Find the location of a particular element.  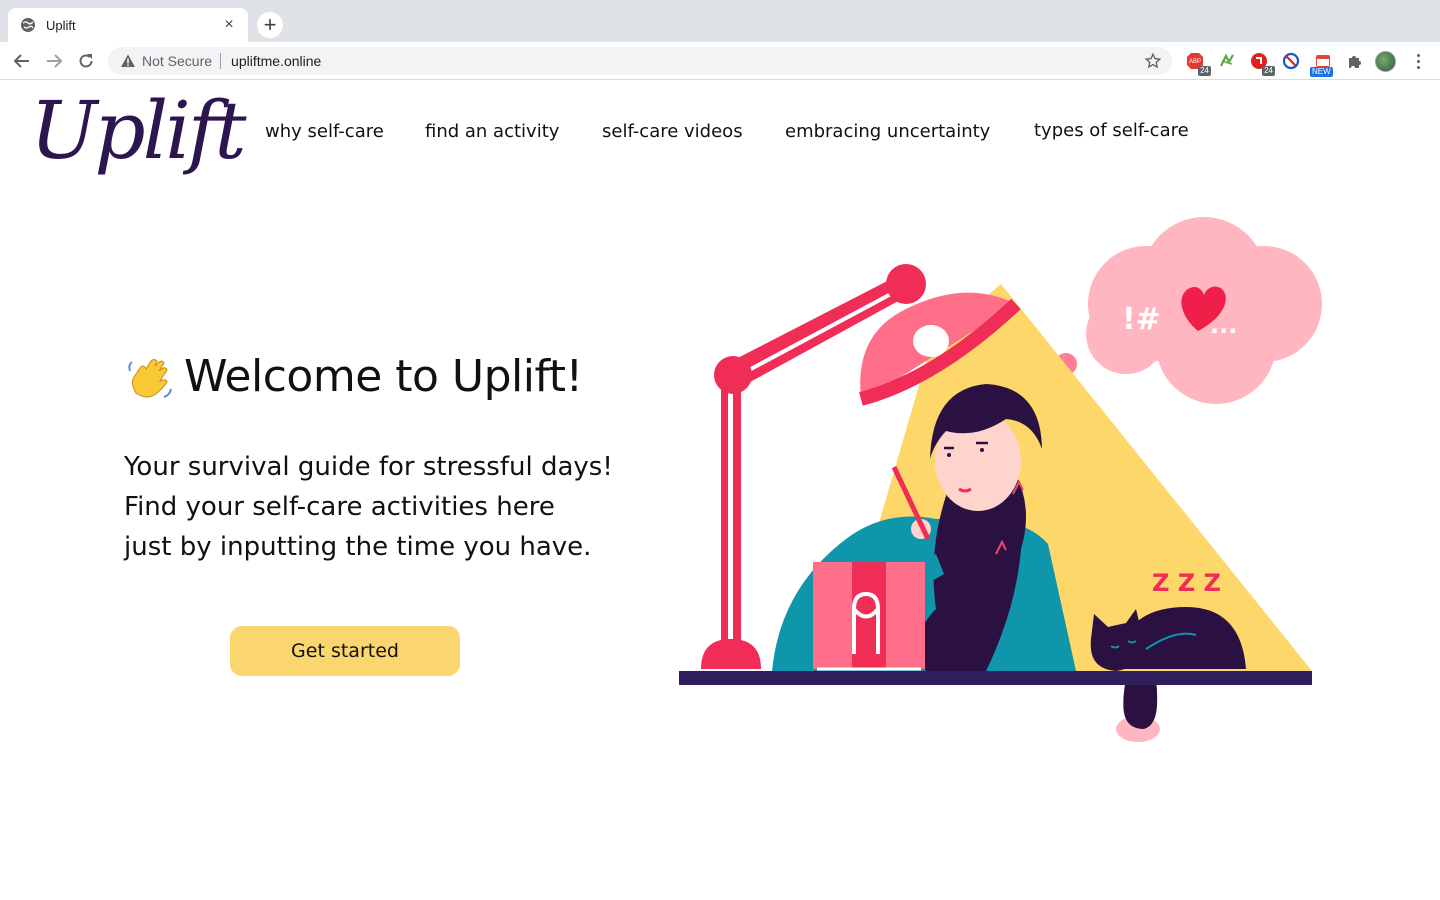

security-label: Not Secure is located at coordinates (177, 61).